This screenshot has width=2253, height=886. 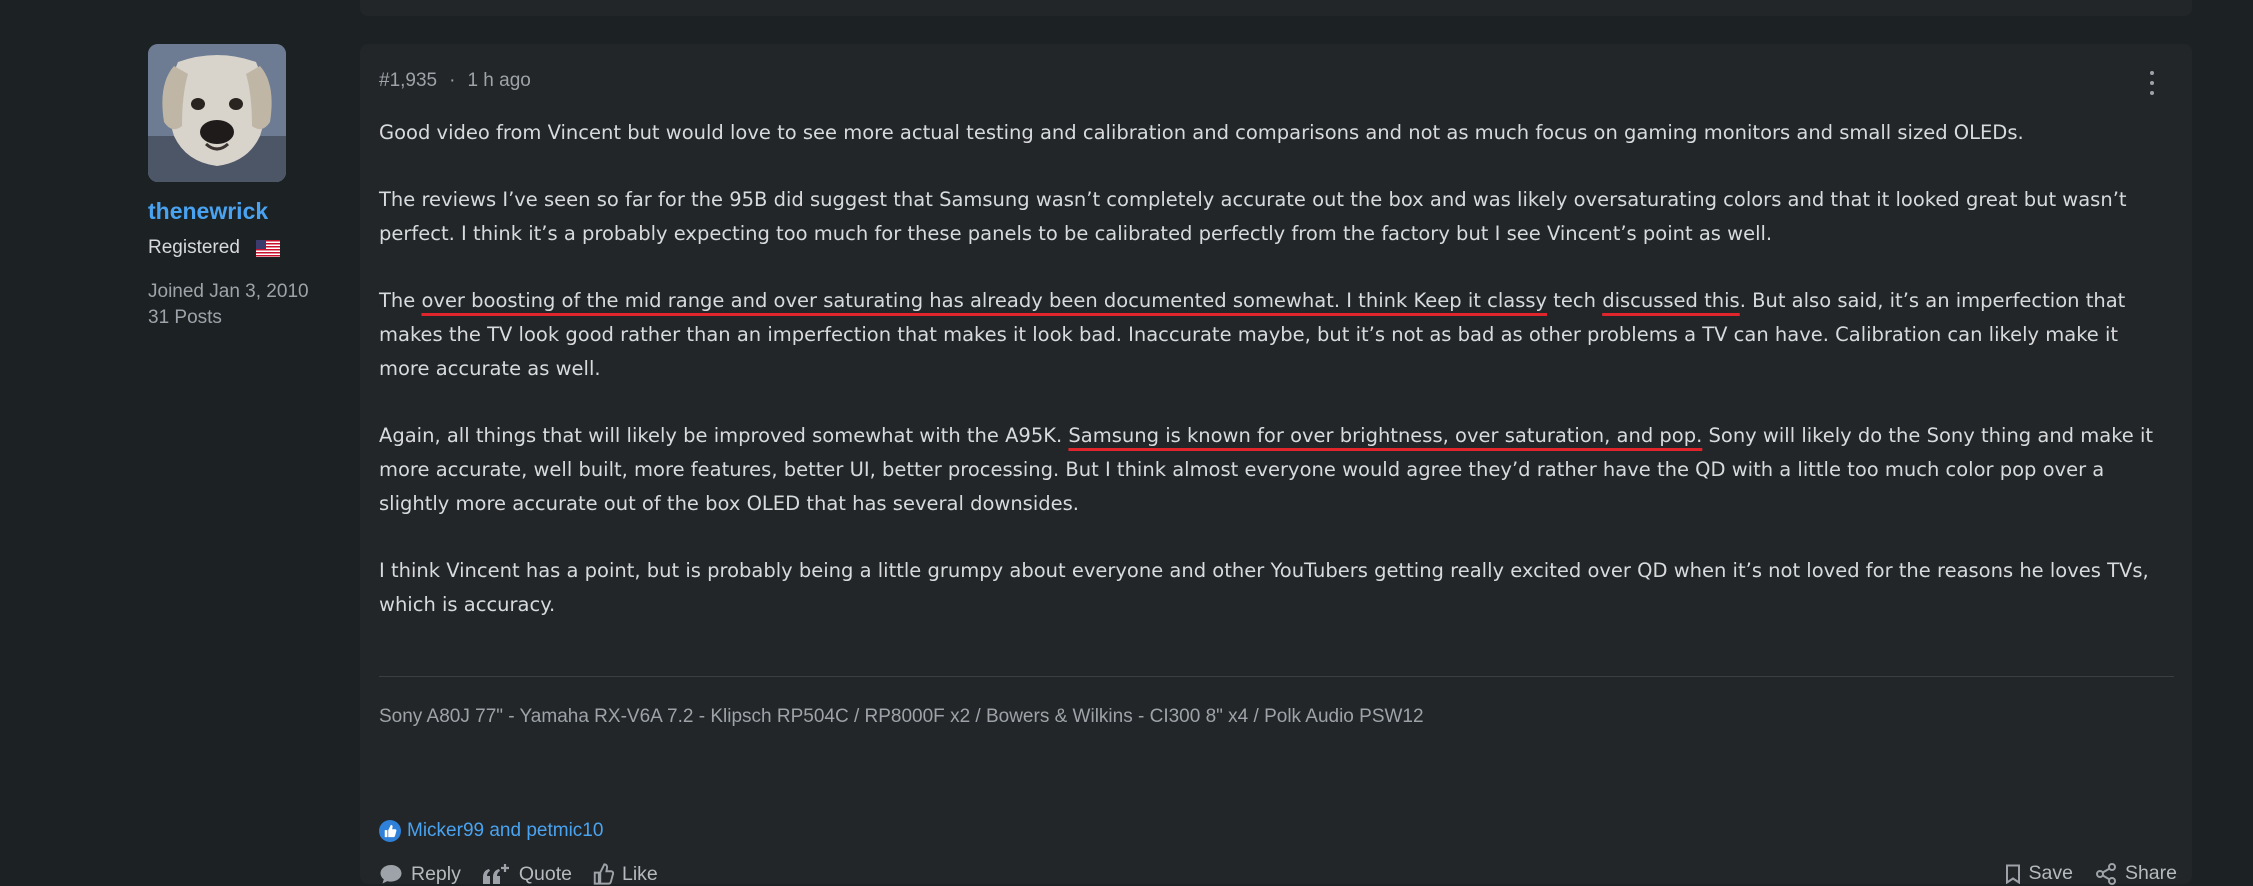 I want to click on post-number-link: #1,935, so click(x=408, y=81).